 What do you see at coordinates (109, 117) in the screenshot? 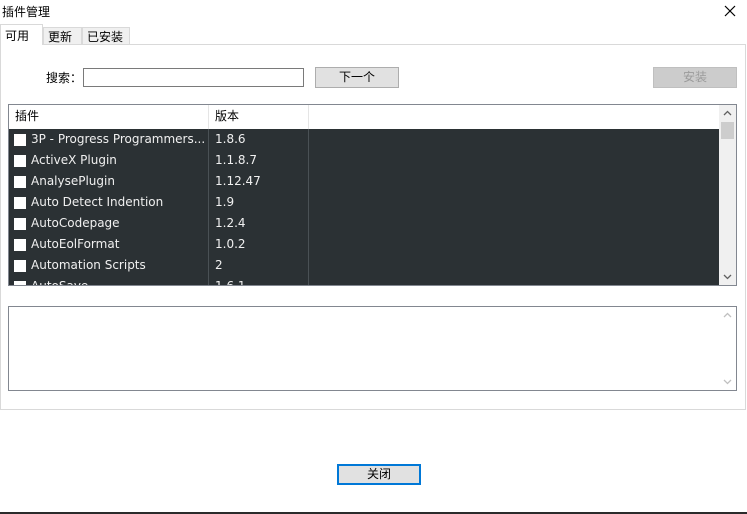
I see `column-header-plugin: 插件` at bounding box center [109, 117].